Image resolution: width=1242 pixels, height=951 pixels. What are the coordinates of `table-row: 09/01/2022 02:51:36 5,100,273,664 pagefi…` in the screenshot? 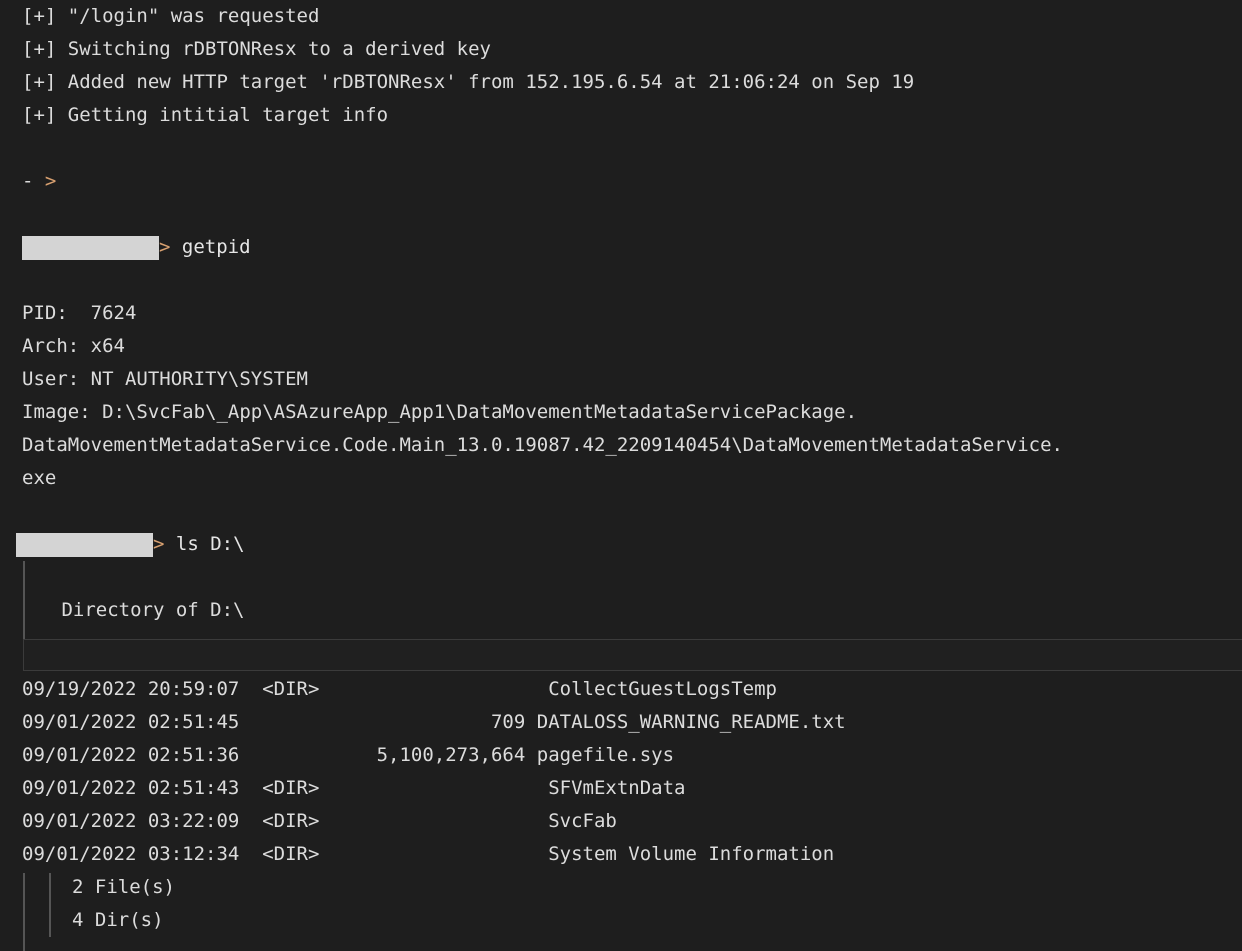 It's located at (348, 755).